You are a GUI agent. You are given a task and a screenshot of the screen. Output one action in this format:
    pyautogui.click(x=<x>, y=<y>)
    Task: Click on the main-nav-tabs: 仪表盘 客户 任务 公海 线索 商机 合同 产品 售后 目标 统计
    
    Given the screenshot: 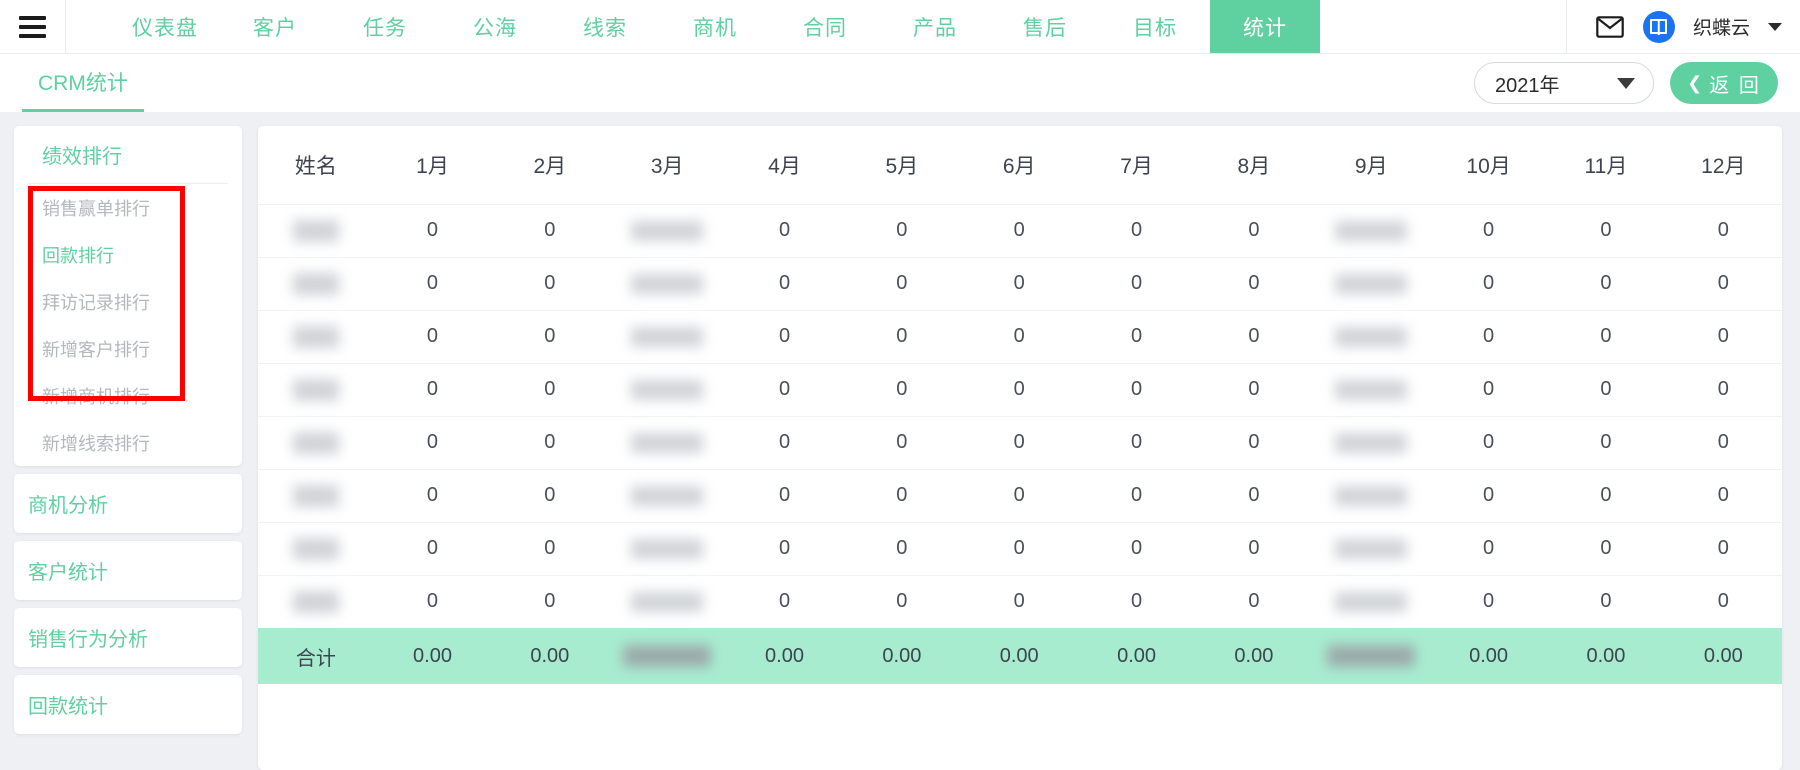 What is the action you would take?
    pyautogui.click(x=816, y=26)
    